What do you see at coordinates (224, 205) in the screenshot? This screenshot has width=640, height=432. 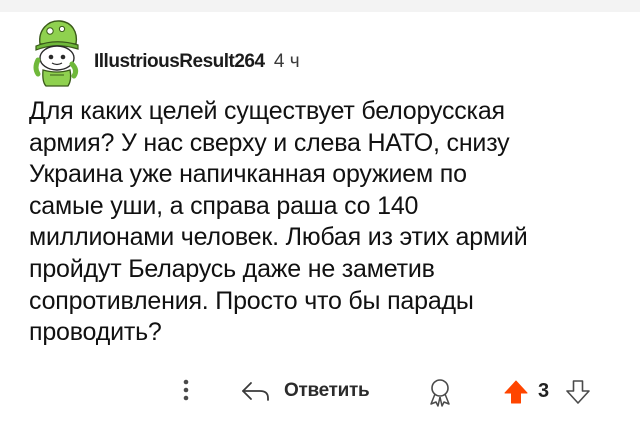 I see `comment-body-line: самые уши, а справа раша со 140` at bounding box center [224, 205].